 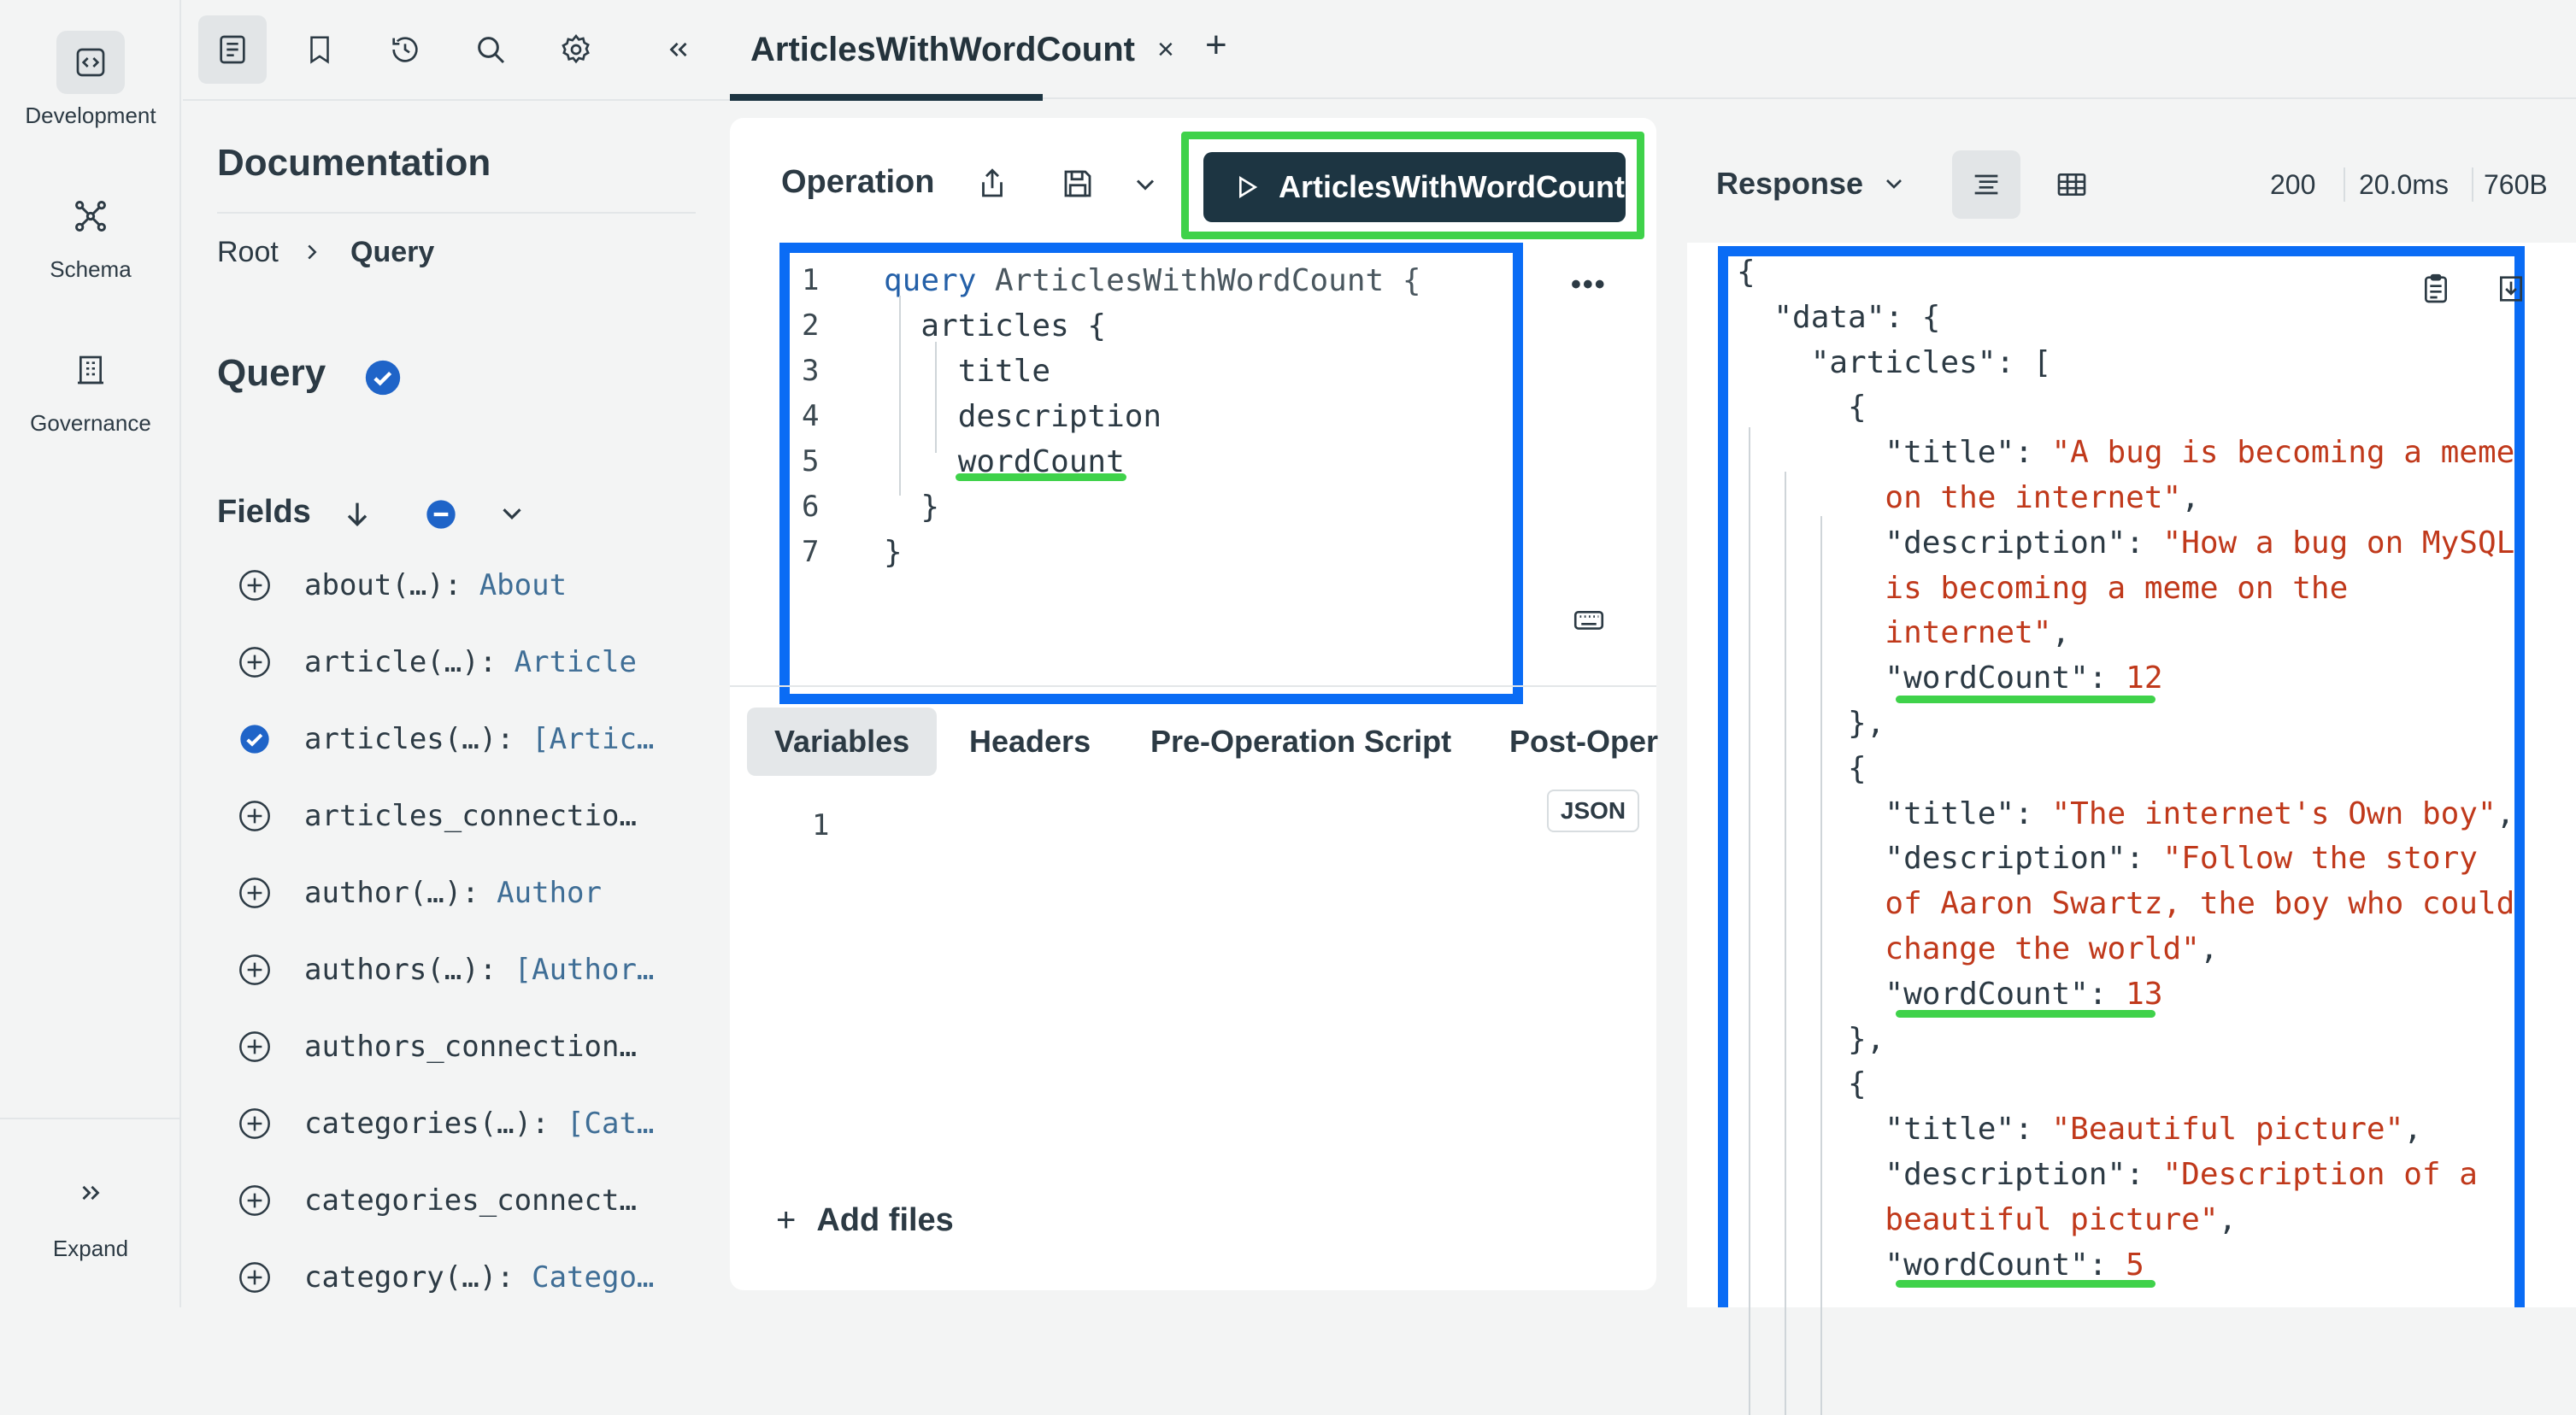 I want to click on json-token: },, so click(x=1811, y=1039).